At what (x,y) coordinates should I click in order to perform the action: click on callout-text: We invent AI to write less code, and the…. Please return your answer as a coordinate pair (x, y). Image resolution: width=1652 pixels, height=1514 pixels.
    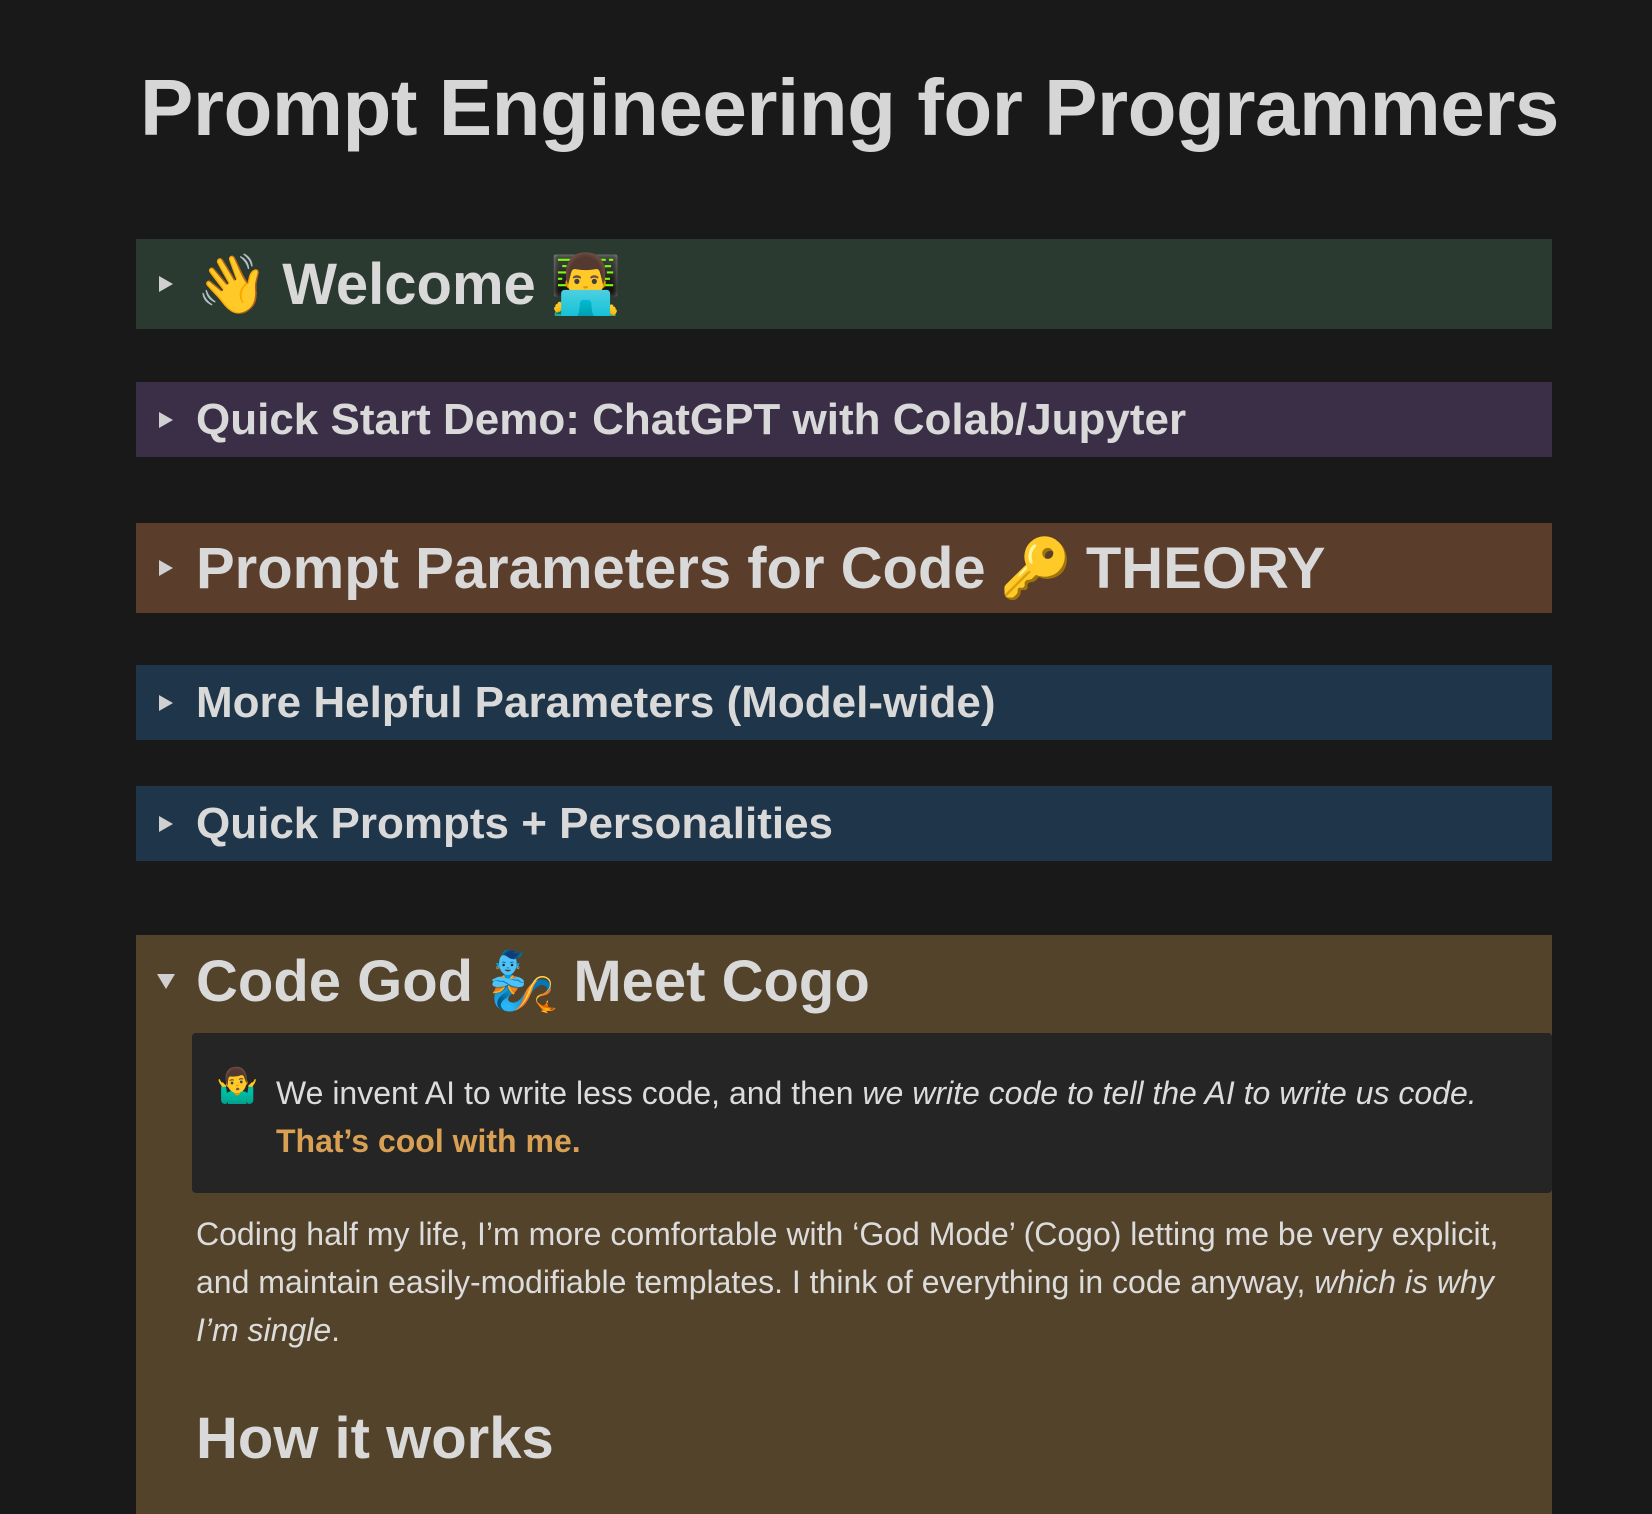
    Looking at the image, I should click on (876, 1131).